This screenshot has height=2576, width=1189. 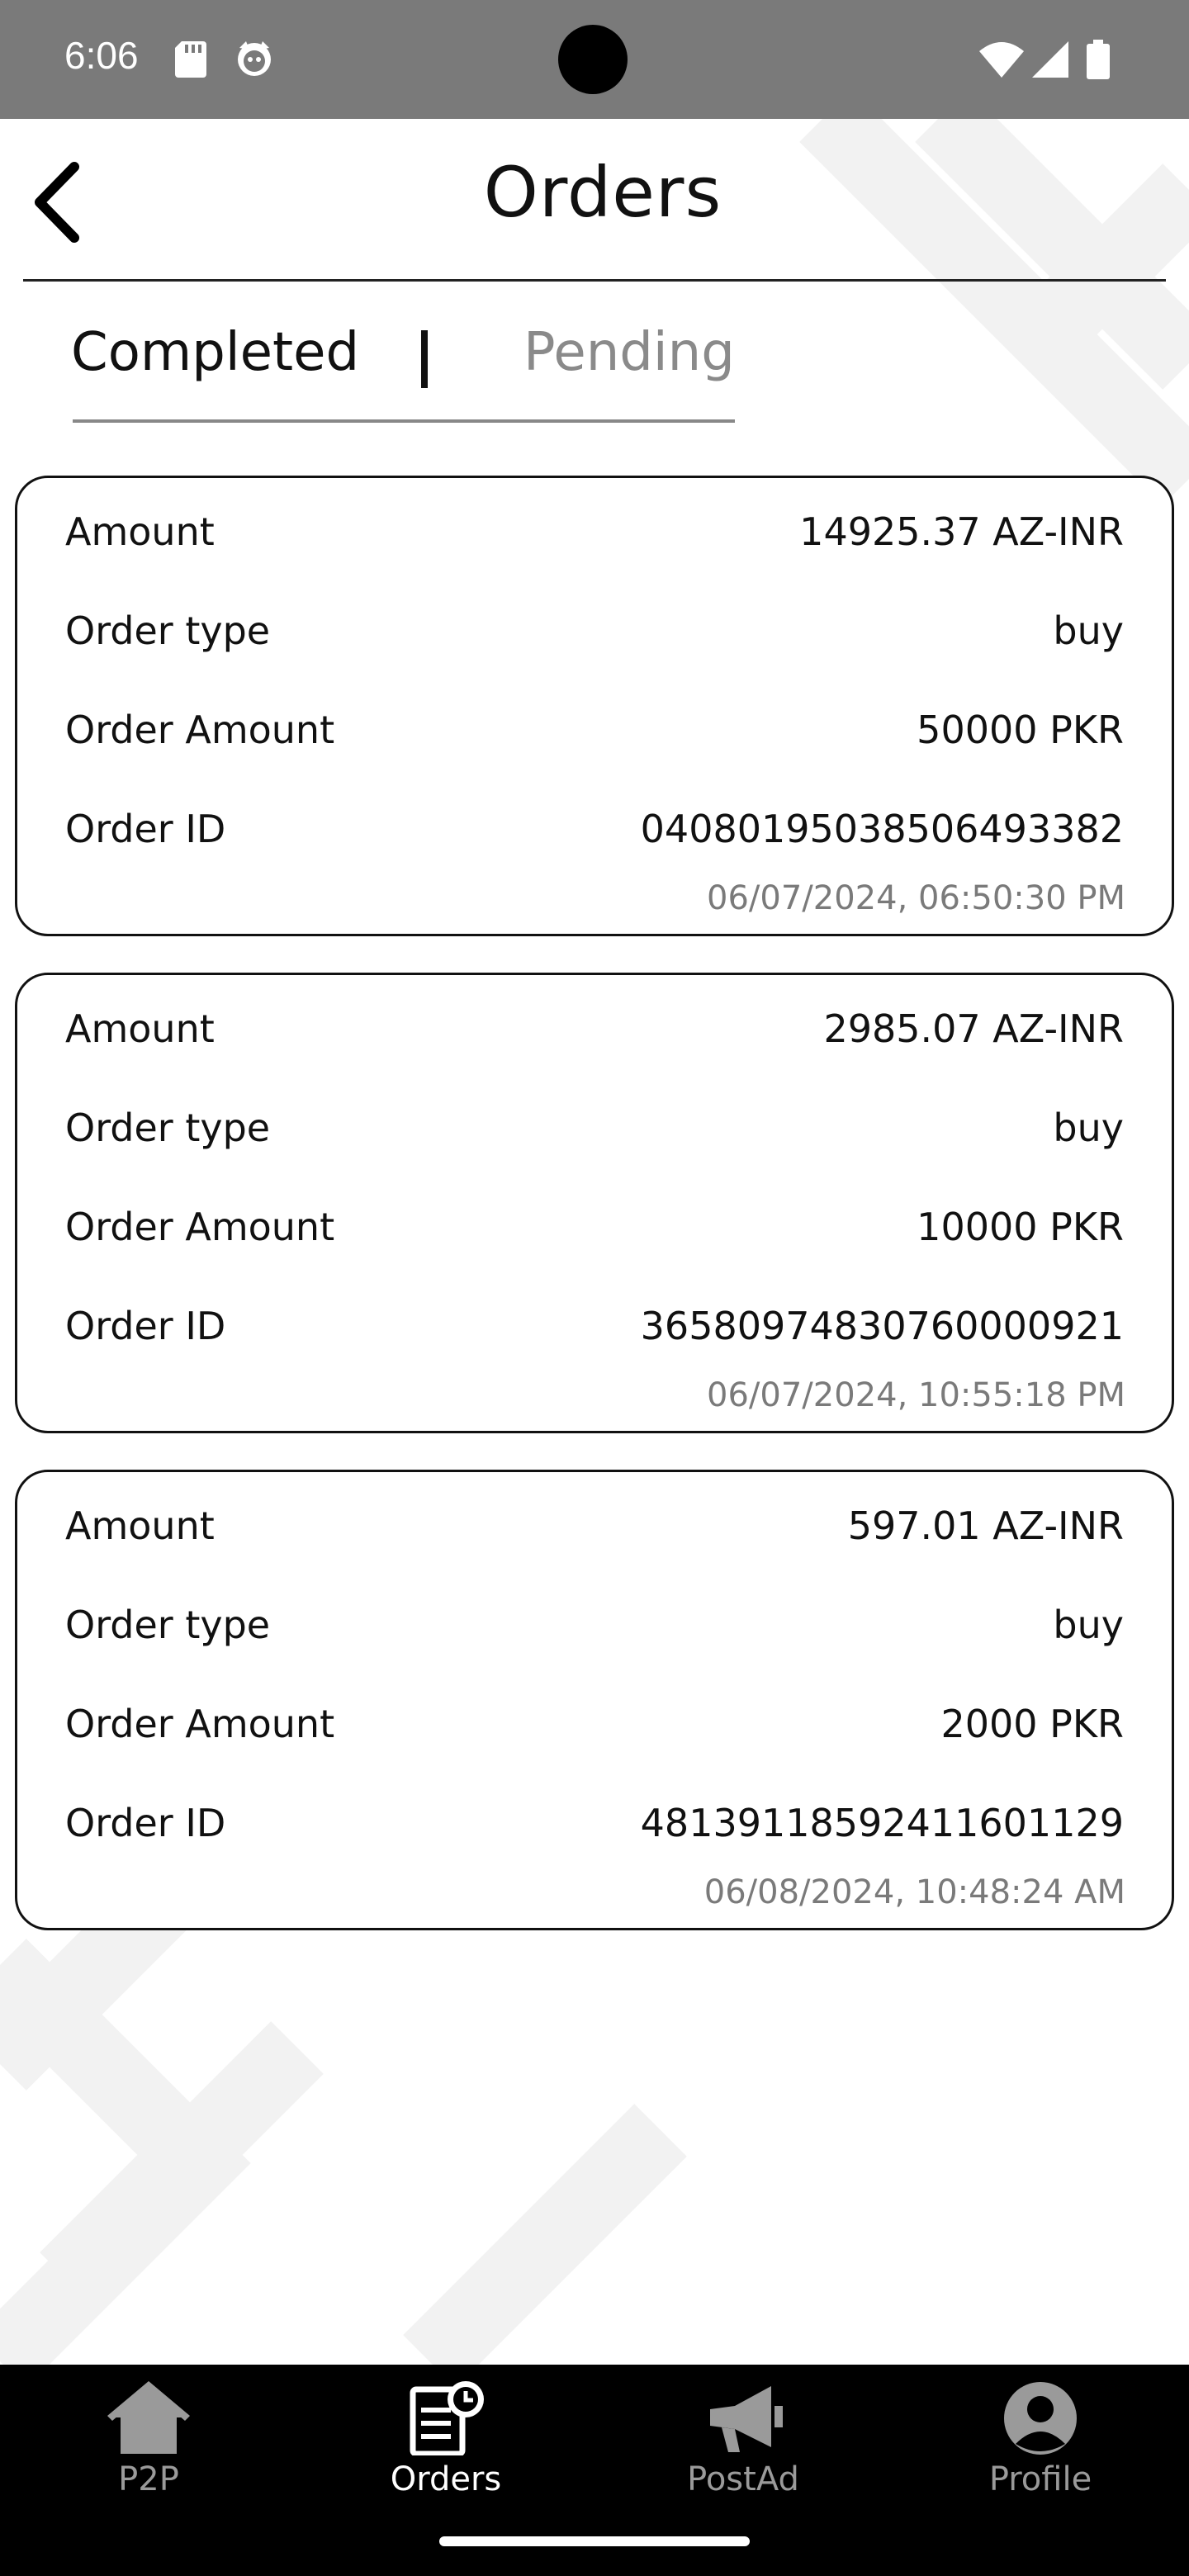 I want to click on amount-value: 14925.37 AZ-INR, so click(x=961, y=531).